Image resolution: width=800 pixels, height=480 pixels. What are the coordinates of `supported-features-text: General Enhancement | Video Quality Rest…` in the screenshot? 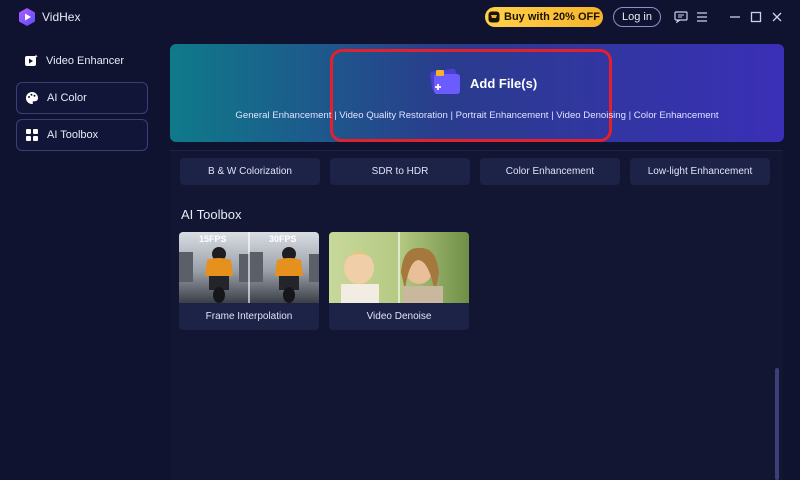 It's located at (477, 115).